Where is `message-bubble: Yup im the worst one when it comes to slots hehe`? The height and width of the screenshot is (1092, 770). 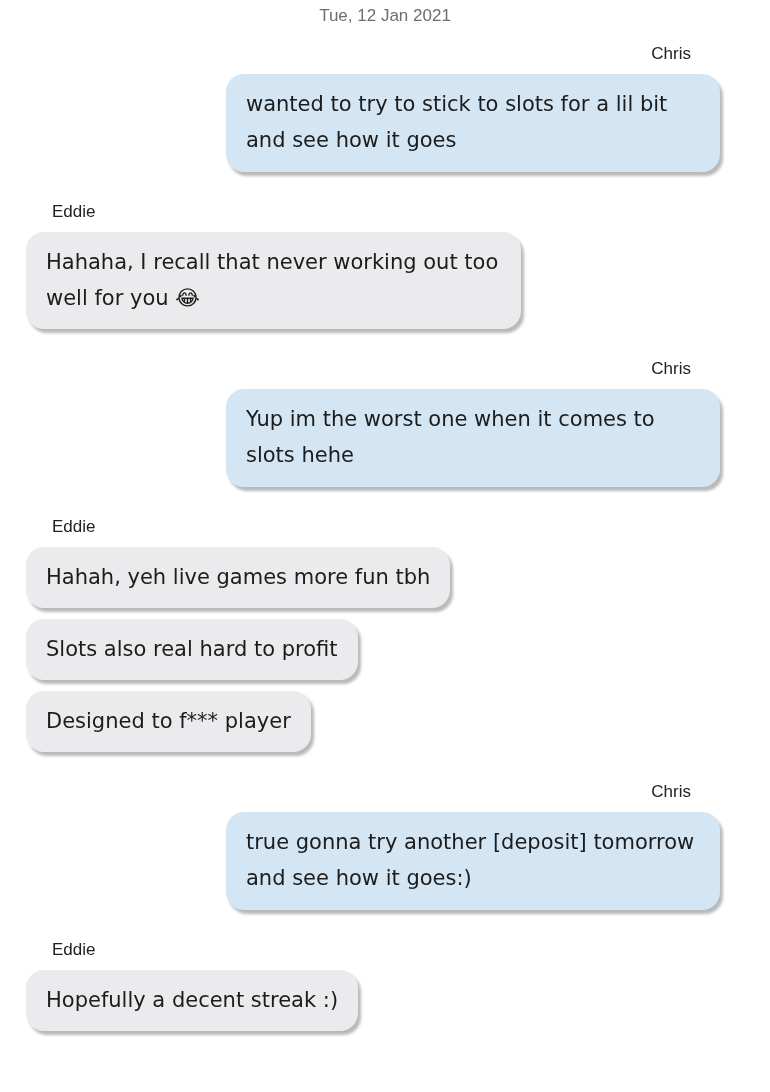
message-bubble: Yup im the worst one when it comes to slots hehe is located at coordinates (473, 438).